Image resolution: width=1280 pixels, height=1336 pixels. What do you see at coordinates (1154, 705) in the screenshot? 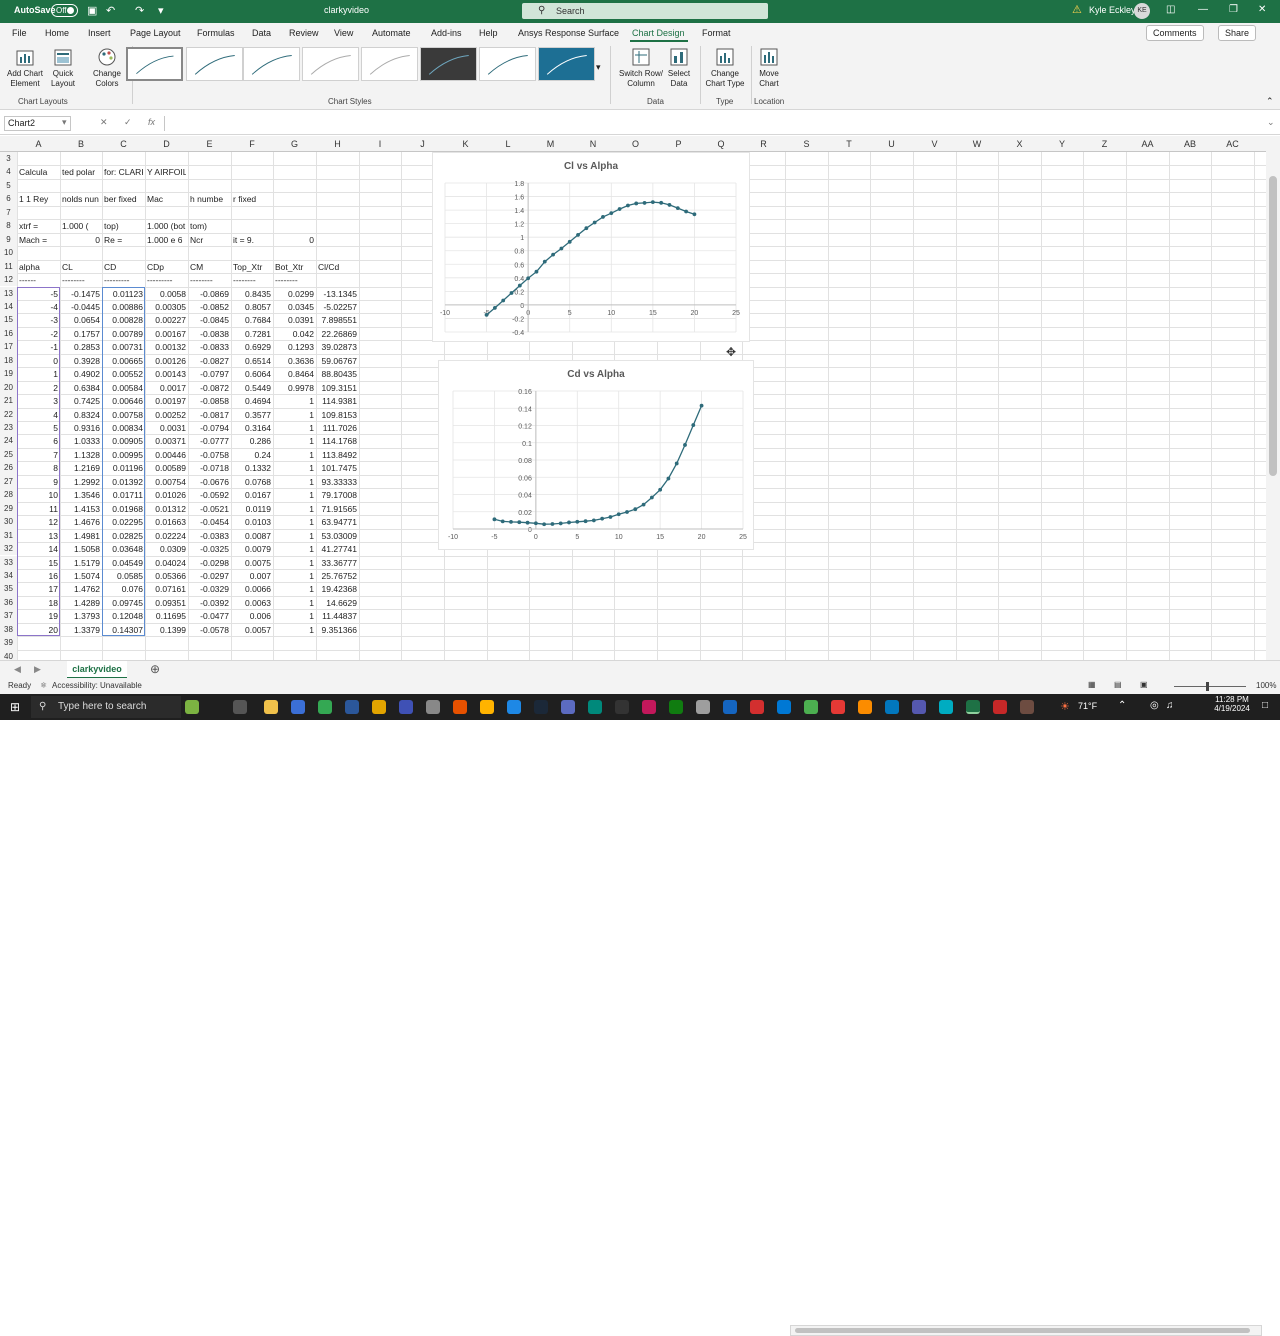
I see `wifi-icon: ◎` at bounding box center [1154, 705].